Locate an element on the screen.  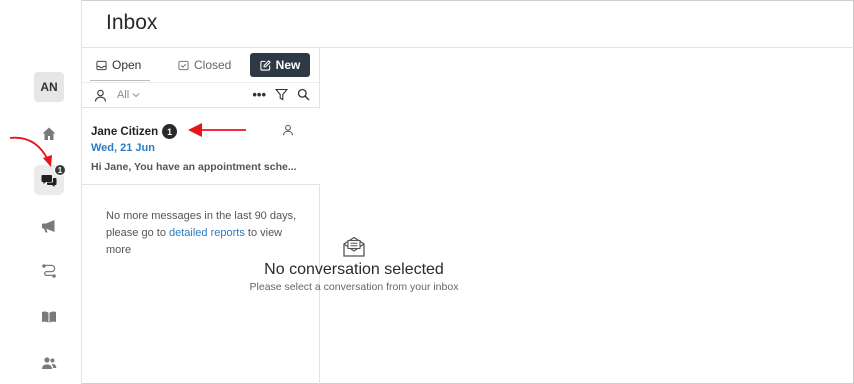
detailed-reports-link: detailed reports is located at coordinates (207, 233).